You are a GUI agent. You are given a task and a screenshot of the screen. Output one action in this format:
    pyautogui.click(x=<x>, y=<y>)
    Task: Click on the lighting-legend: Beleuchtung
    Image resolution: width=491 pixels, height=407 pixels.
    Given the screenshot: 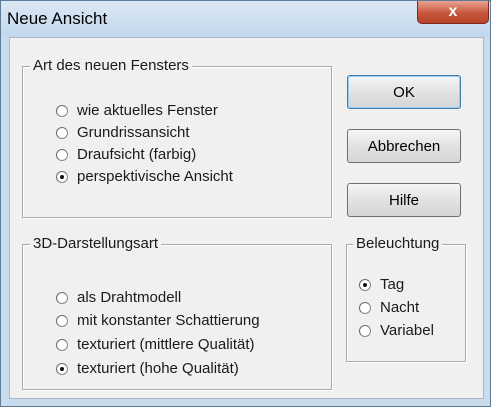 What is the action you would take?
    pyautogui.click(x=398, y=244)
    